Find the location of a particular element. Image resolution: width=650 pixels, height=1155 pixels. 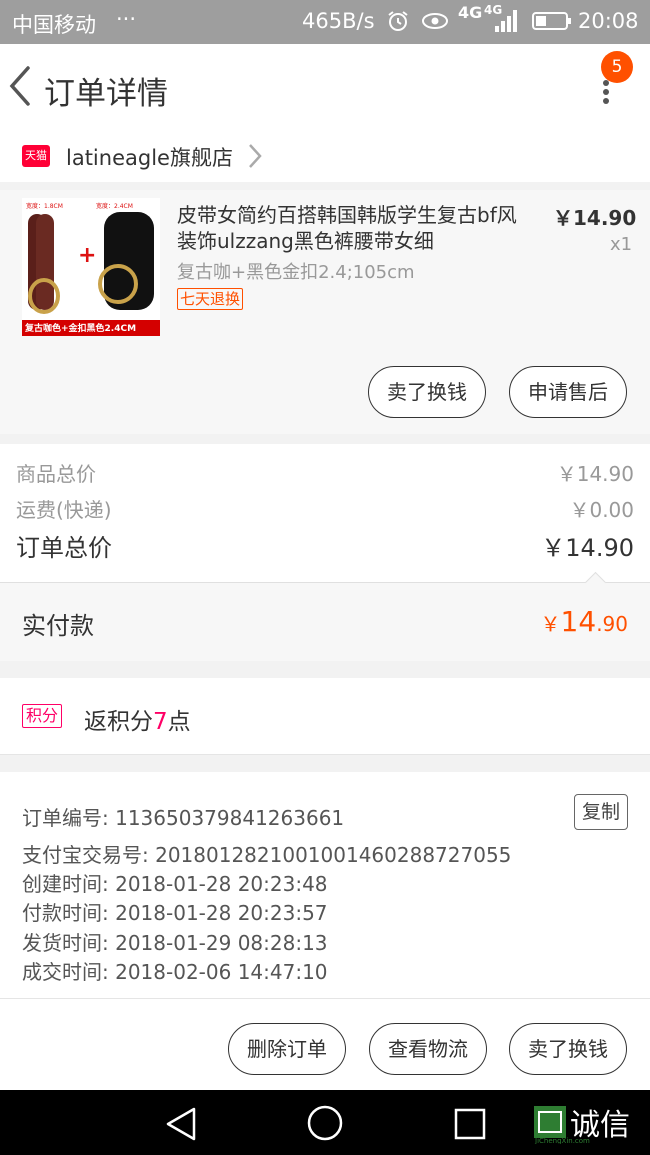

order-number-row: 订单编号: 113650379841263661 is located at coordinates (183, 816).